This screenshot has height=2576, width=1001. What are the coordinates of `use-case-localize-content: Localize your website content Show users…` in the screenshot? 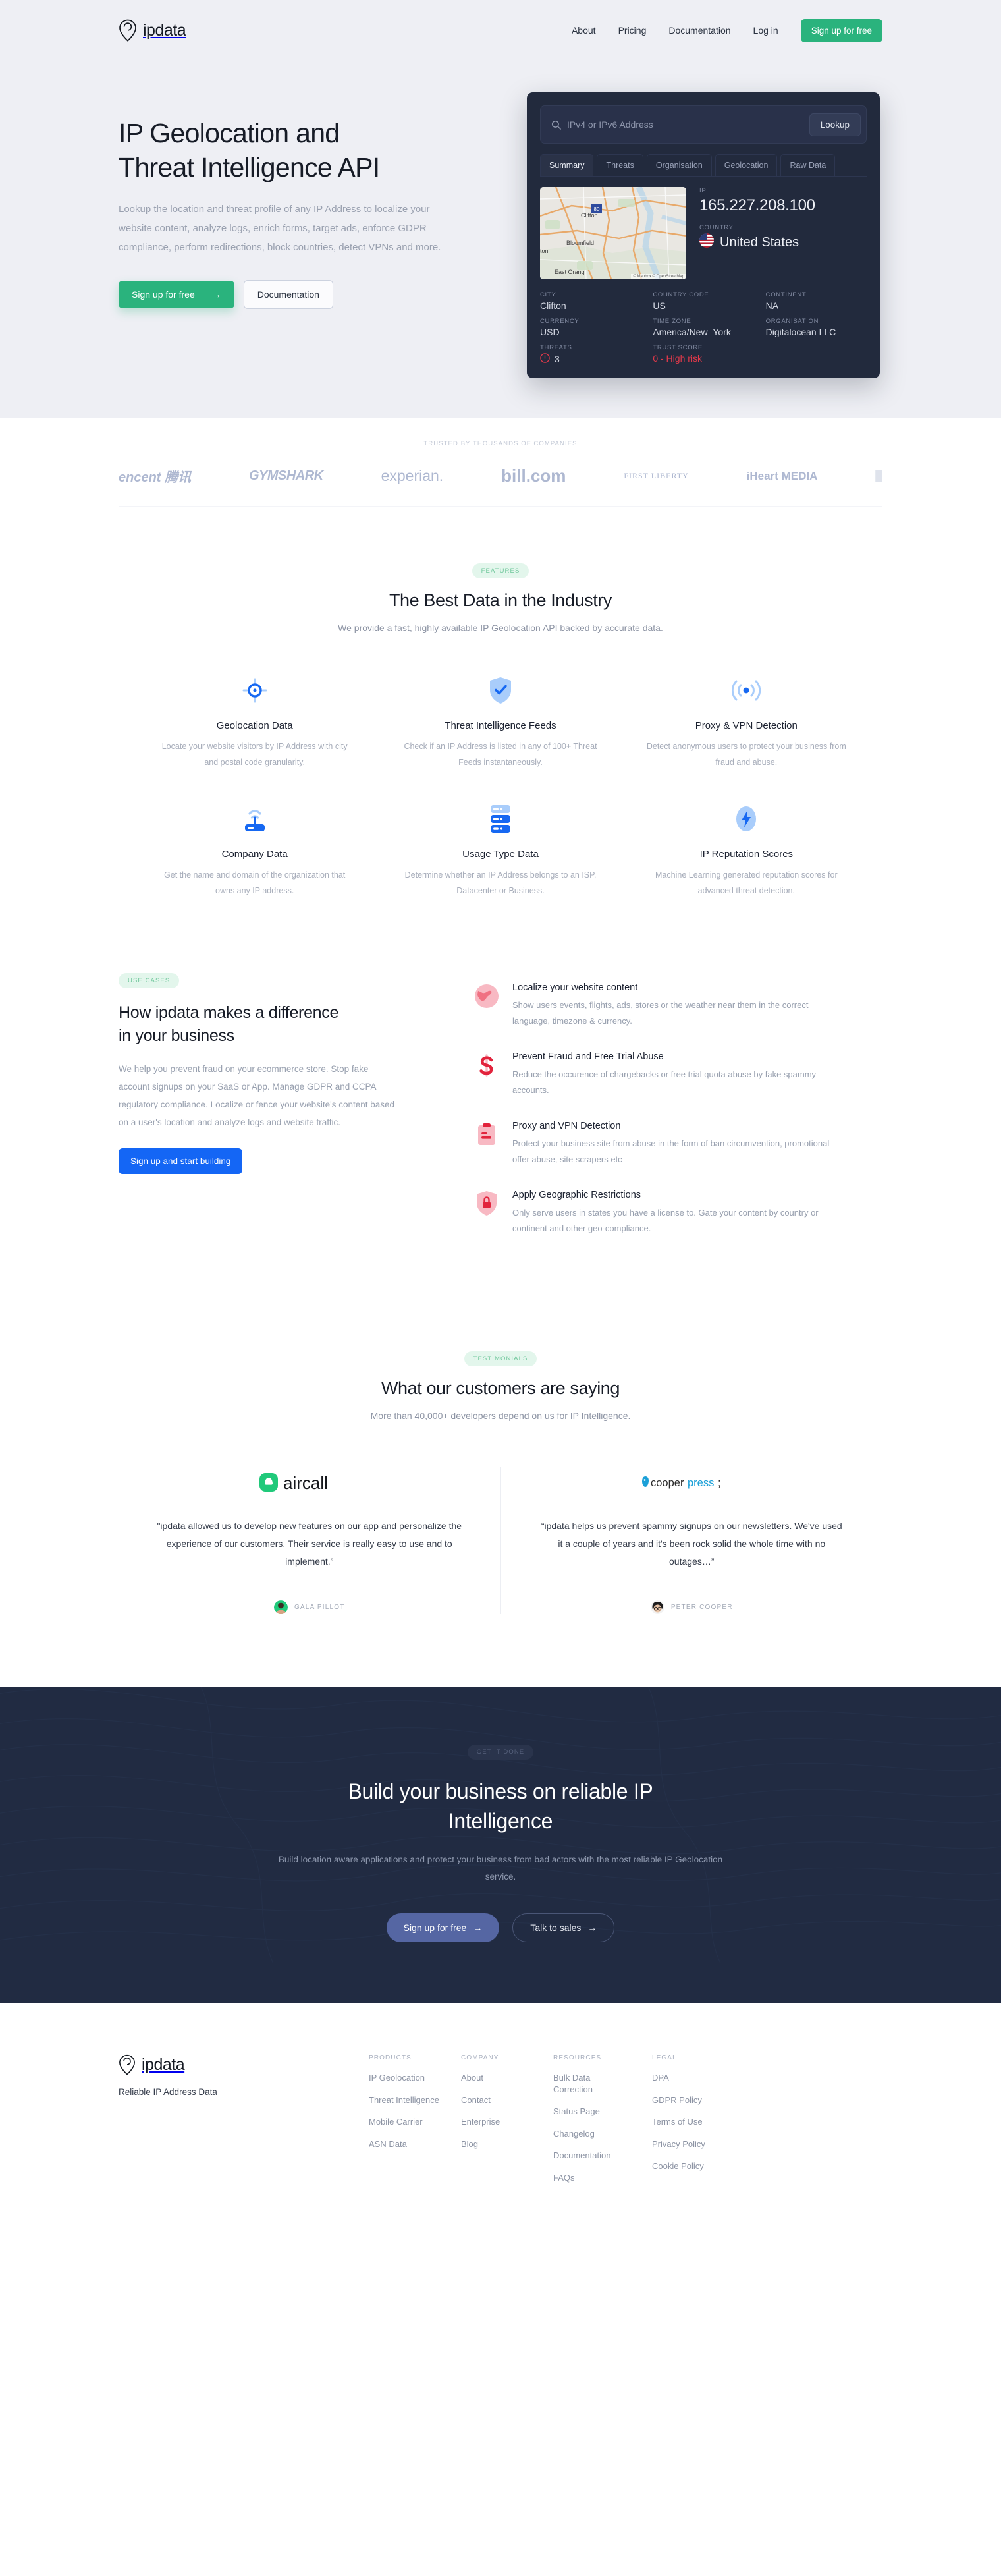 It's located at (657, 1005).